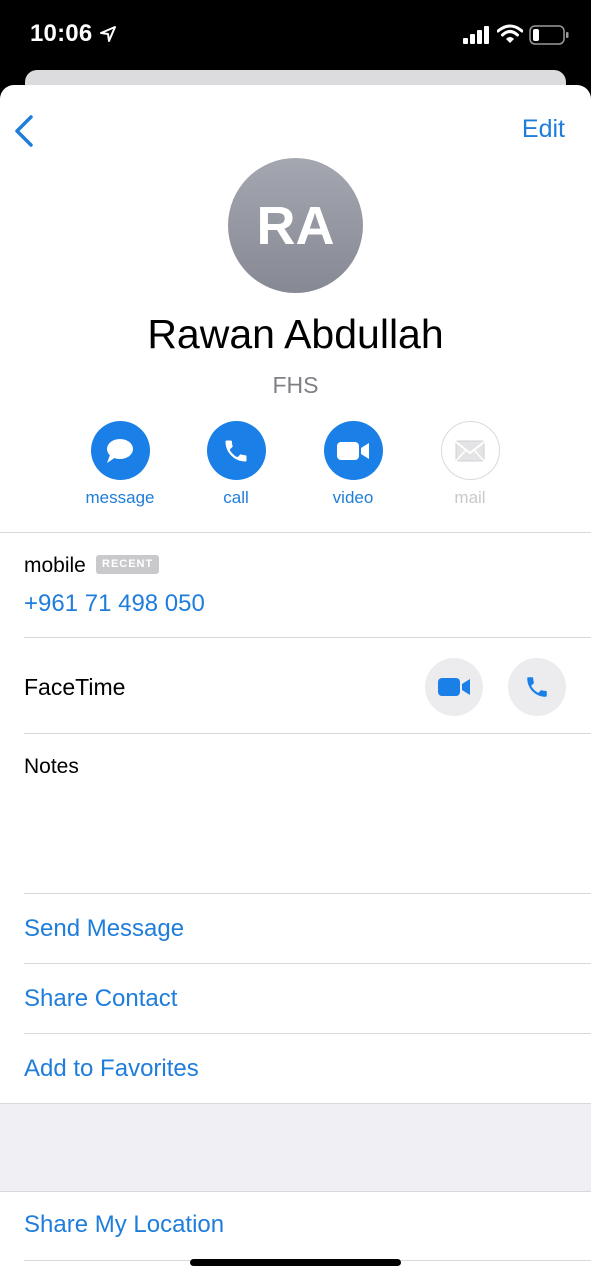 This screenshot has width=591, height=1280. Describe the element at coordinates (295, 385) in the screenshot. I see `contact-company: FHS` at that location.